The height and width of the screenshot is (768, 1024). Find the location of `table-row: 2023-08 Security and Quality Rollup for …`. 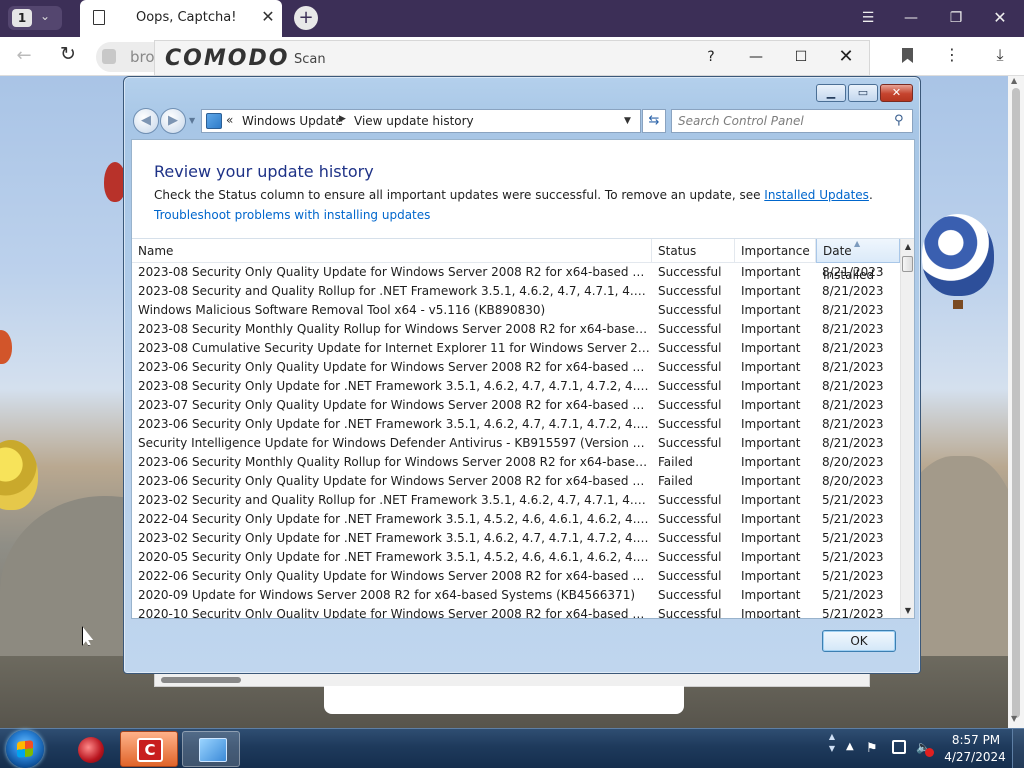

table-row: 2023-08 Security and Quality Rollup for … is located at coordinates (516, 291).